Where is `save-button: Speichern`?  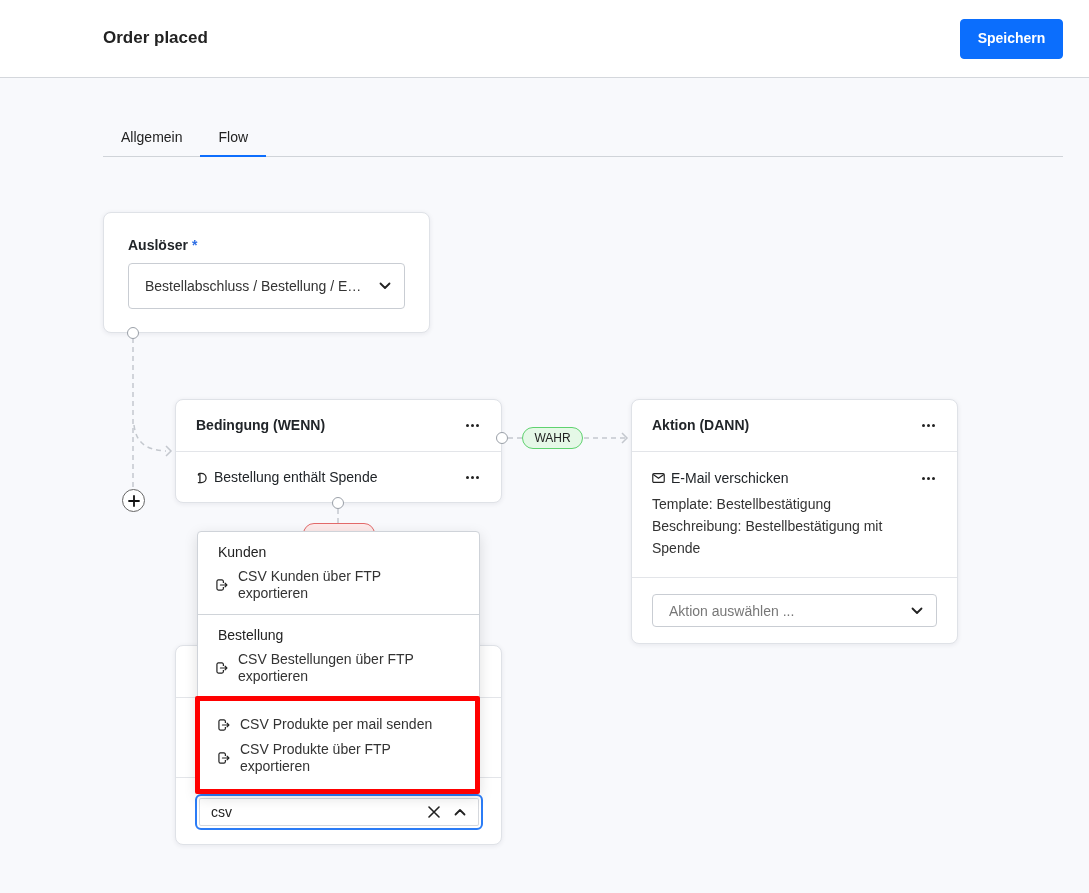 save-button: Speichern is located at coordinates (1011, 38).